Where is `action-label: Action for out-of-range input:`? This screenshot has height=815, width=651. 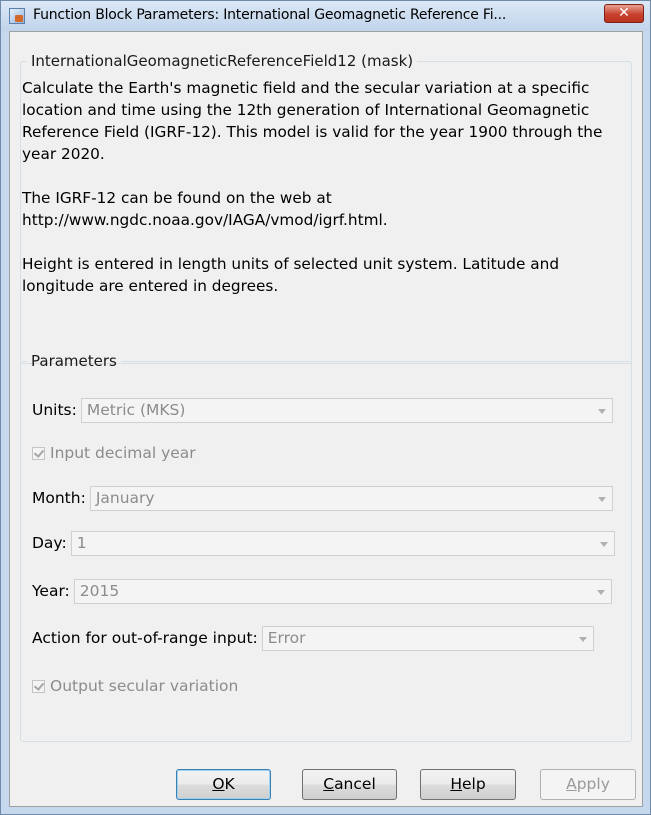 action-label: Action for out-of-range input: is located at coordinates (145, 638).